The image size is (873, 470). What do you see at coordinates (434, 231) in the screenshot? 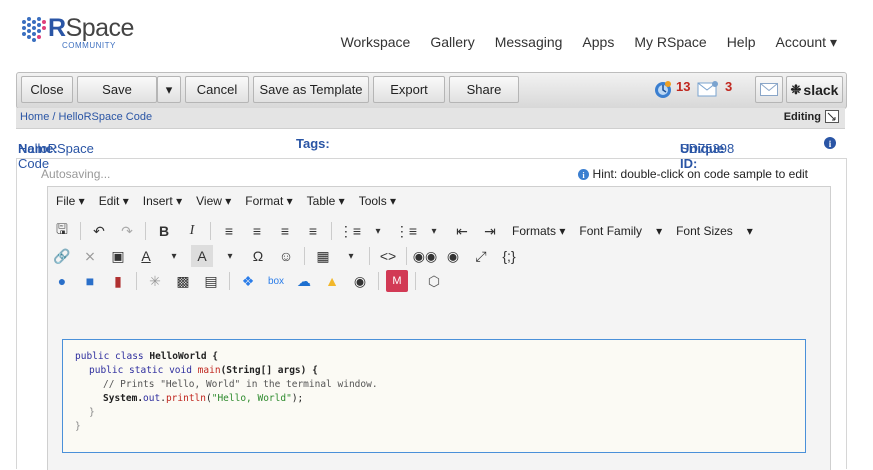
I see `numbered-list-caret-icon: ▾` at bounding box center [434, 231].